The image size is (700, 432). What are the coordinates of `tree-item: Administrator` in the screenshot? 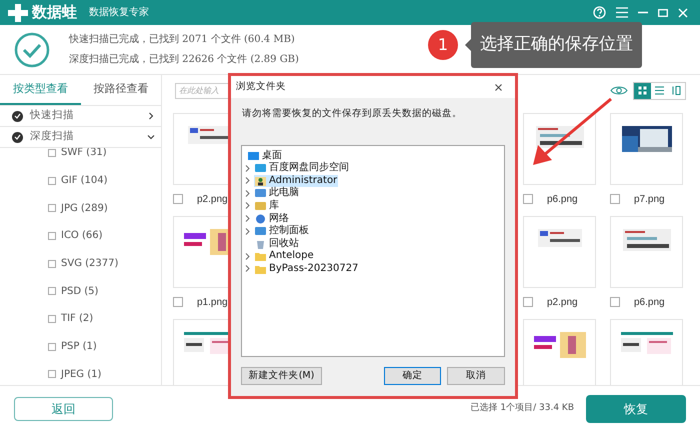 It's located at (296, 180).